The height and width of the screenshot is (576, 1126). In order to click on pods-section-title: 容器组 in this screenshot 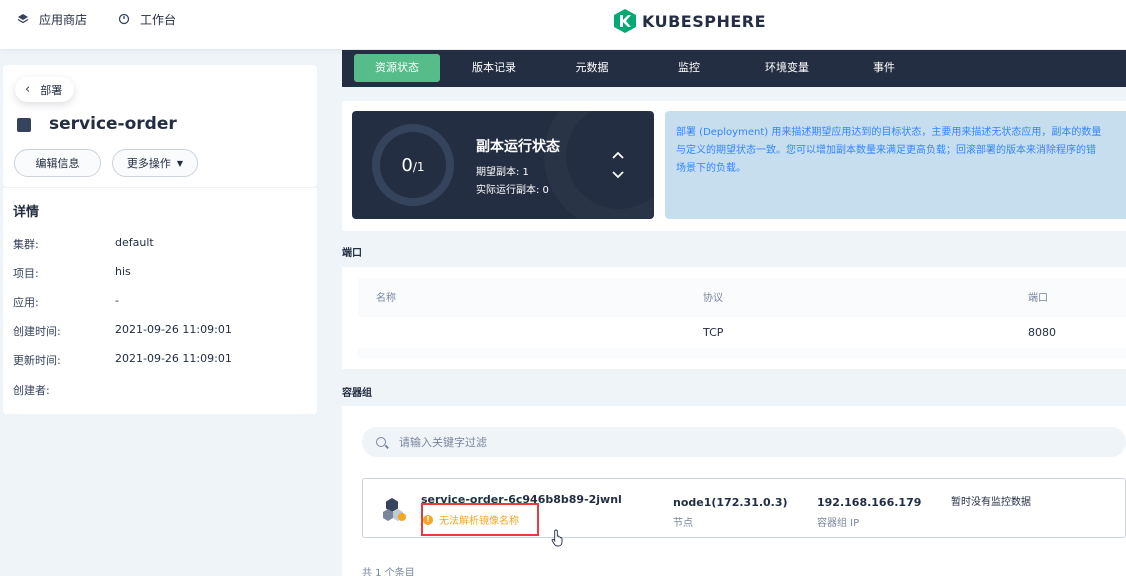, I will do `click(357, 393)`.